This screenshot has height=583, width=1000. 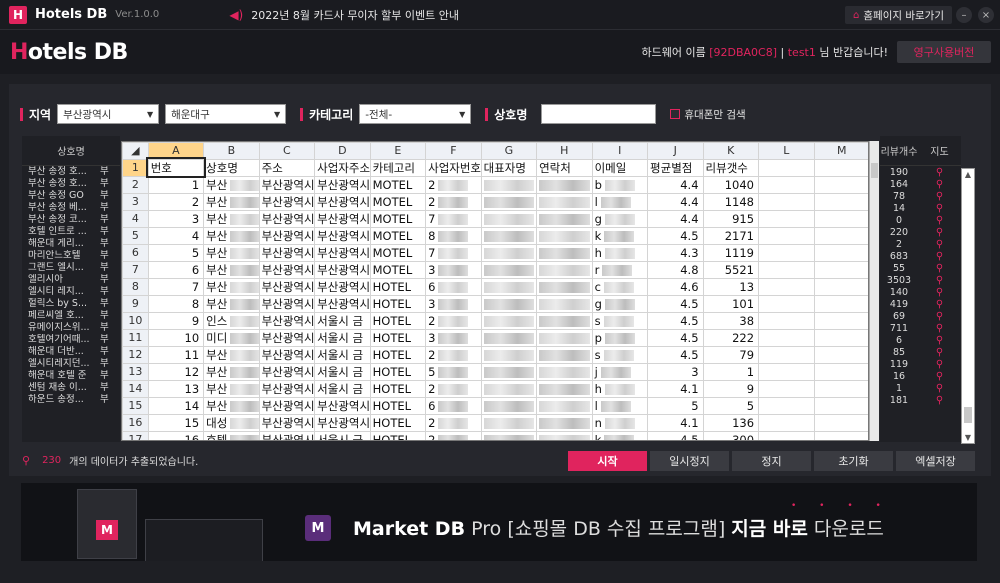 I want to click on table-cell: 서울시 금, so click(x=342, y=435).